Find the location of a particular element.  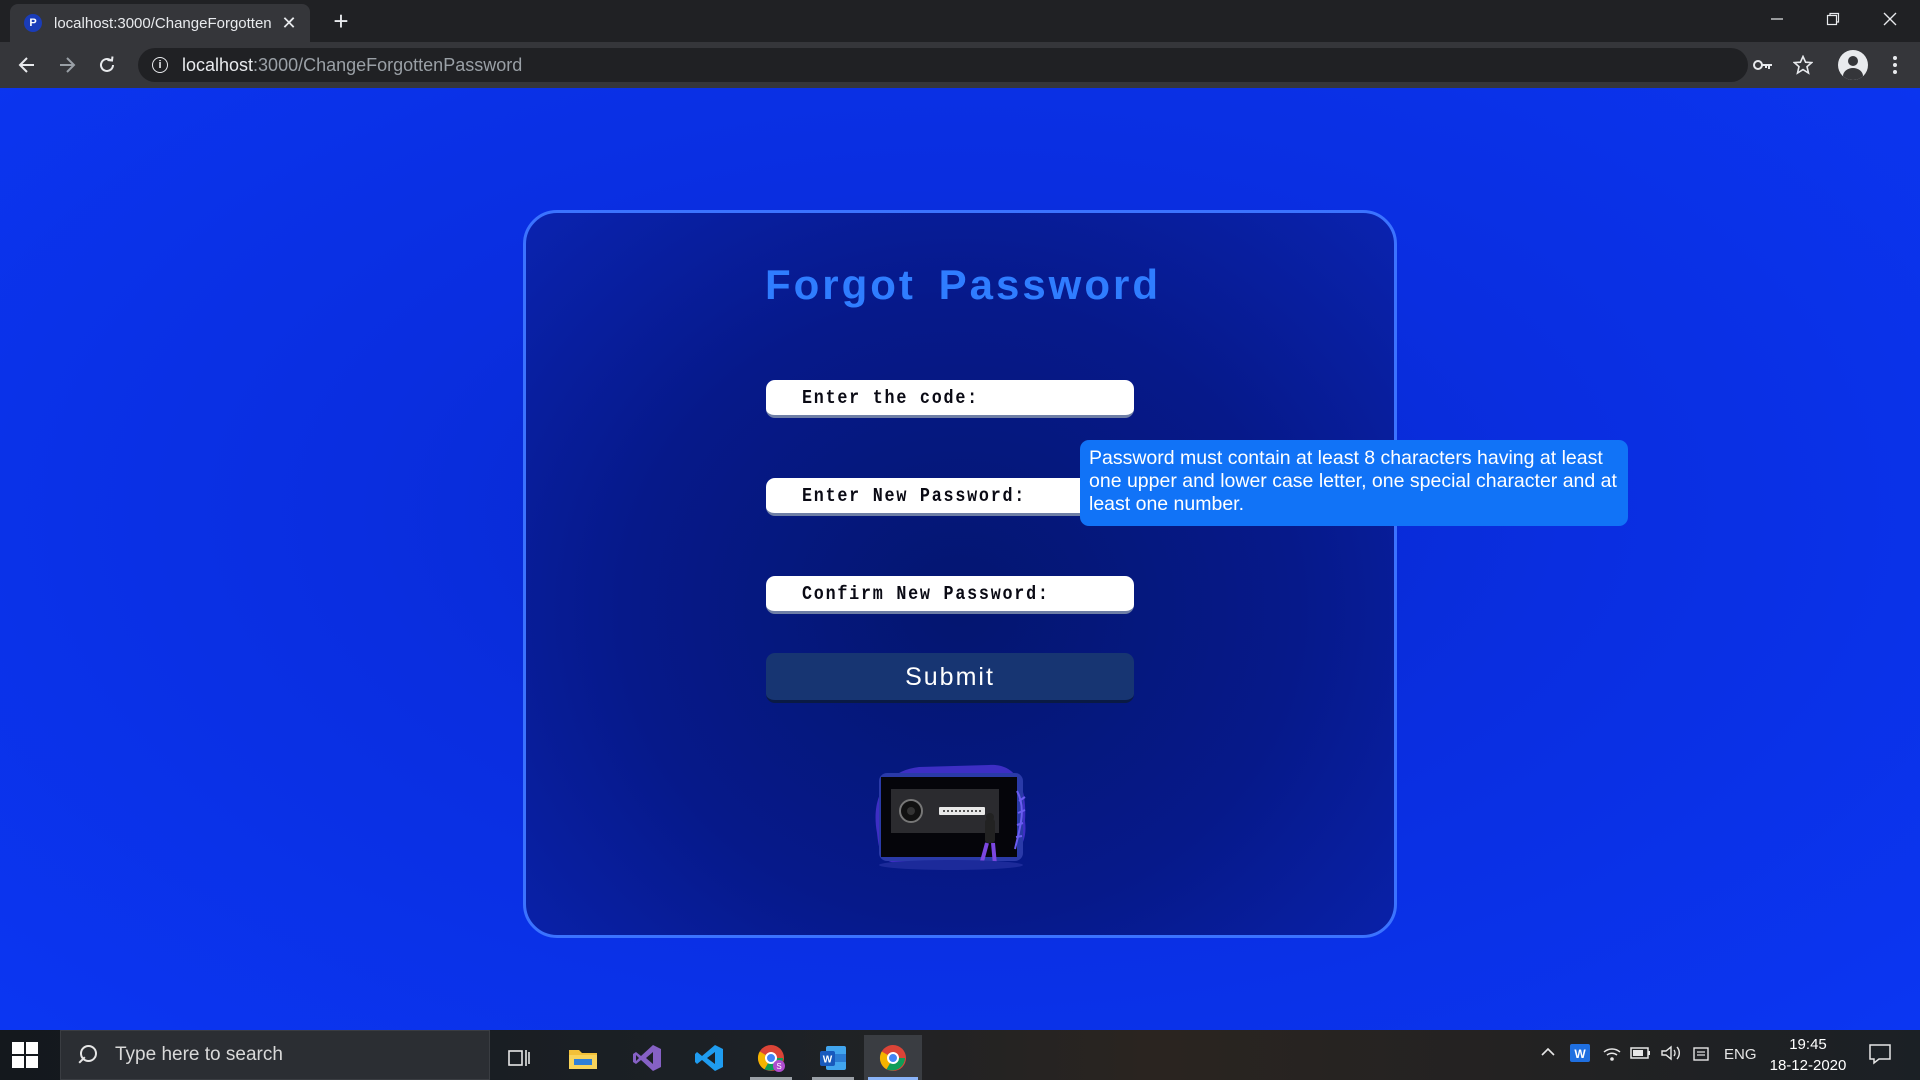

submit-button: Submit is located at coordinates (950, 678).